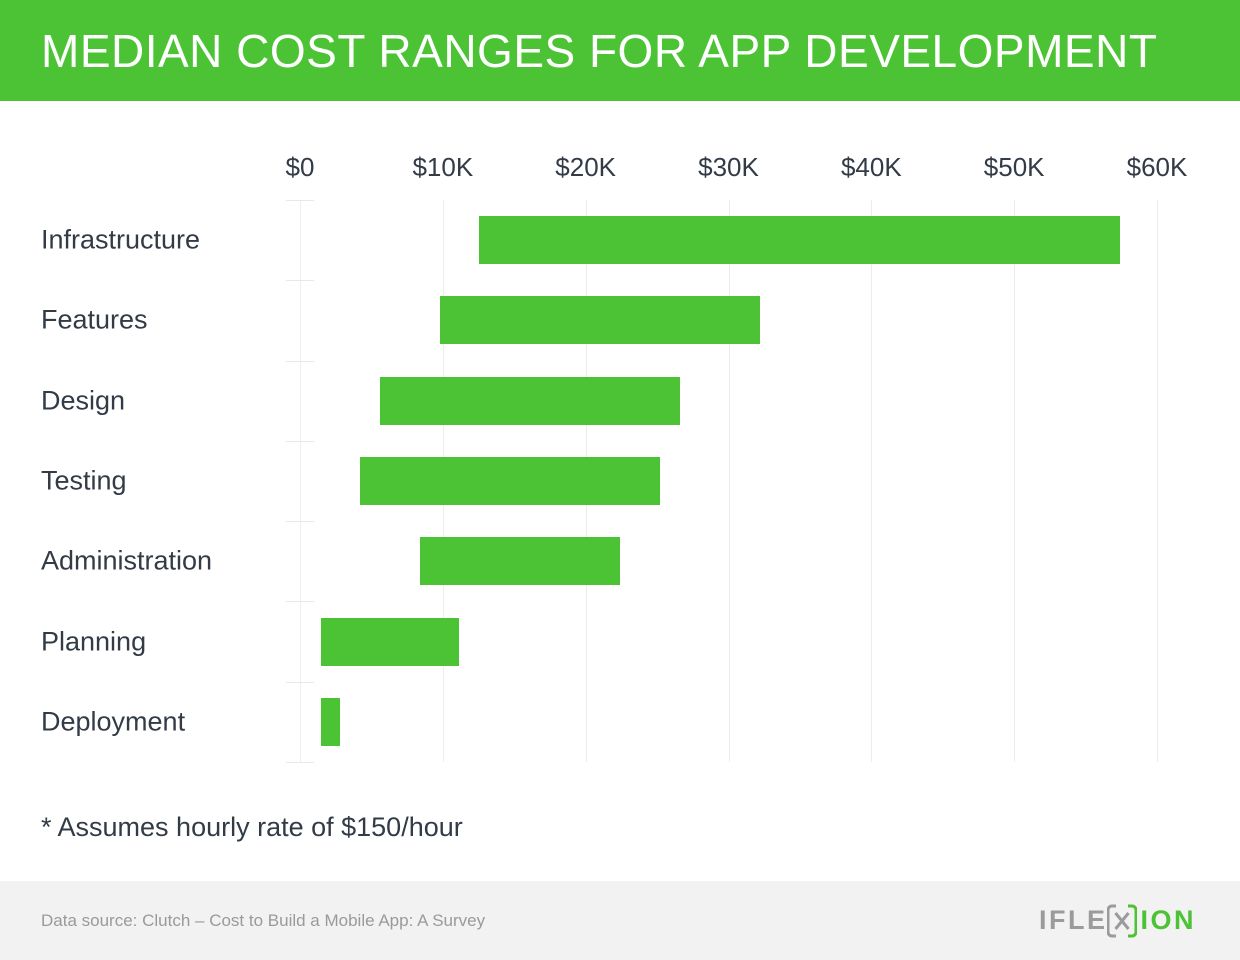 The width and height of the screenshot is (1240, 960). What do you see at coordinates (94, 641) in the screenshot?
I see `category-label-planning: Planning` at bounding box center [94, 641].